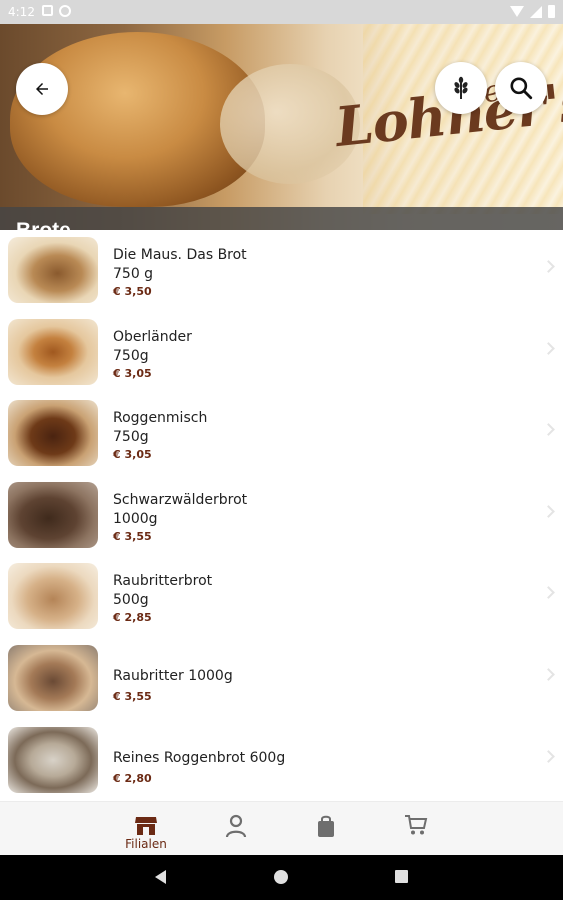 This screenshot has height=900, width=563. Describe the element at coordinates (281, 597) in the screenshot. I see `product-row: Raubritterbrot 500g € 2,85` at that location.